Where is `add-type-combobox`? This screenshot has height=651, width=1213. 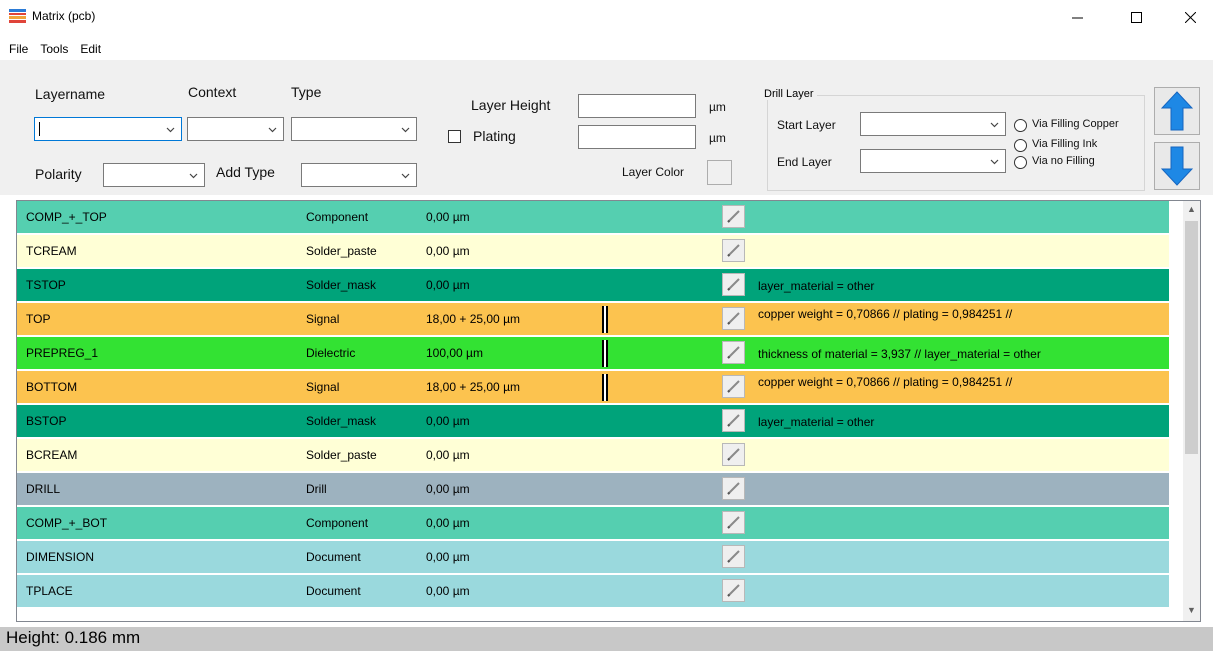 add-type-combobox is located at coordinates (359, 175).